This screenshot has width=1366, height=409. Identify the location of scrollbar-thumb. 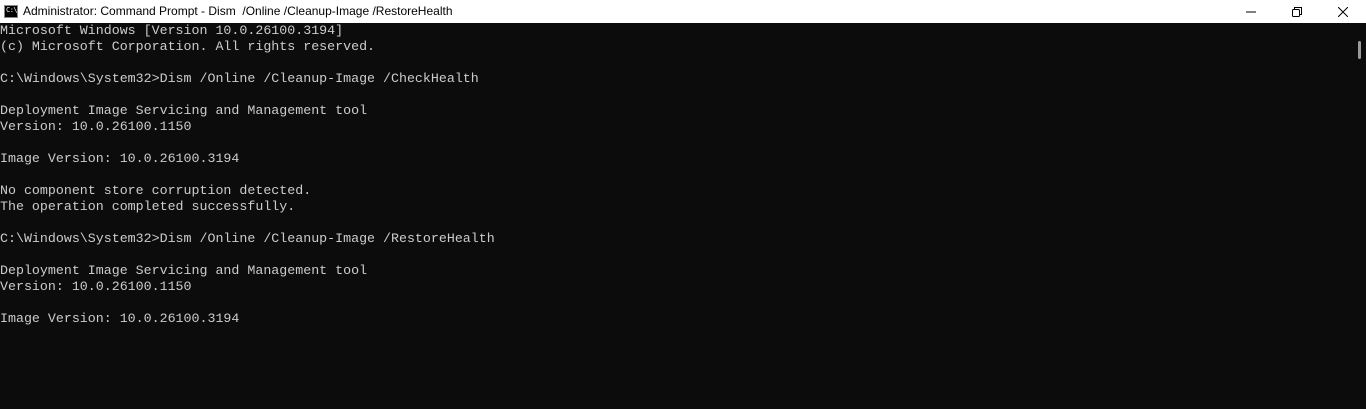
(1359, 50).